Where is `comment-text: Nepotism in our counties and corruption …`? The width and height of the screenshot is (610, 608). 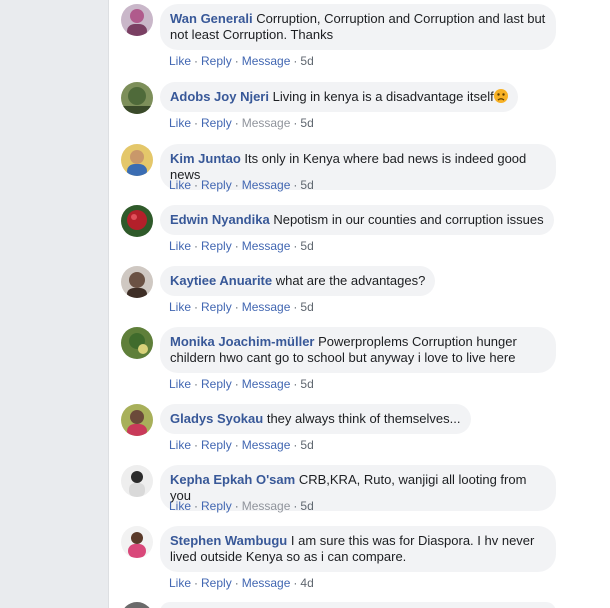
comment-text: Nepotism in our counties and corruption … is located at coordinates (408, 219).